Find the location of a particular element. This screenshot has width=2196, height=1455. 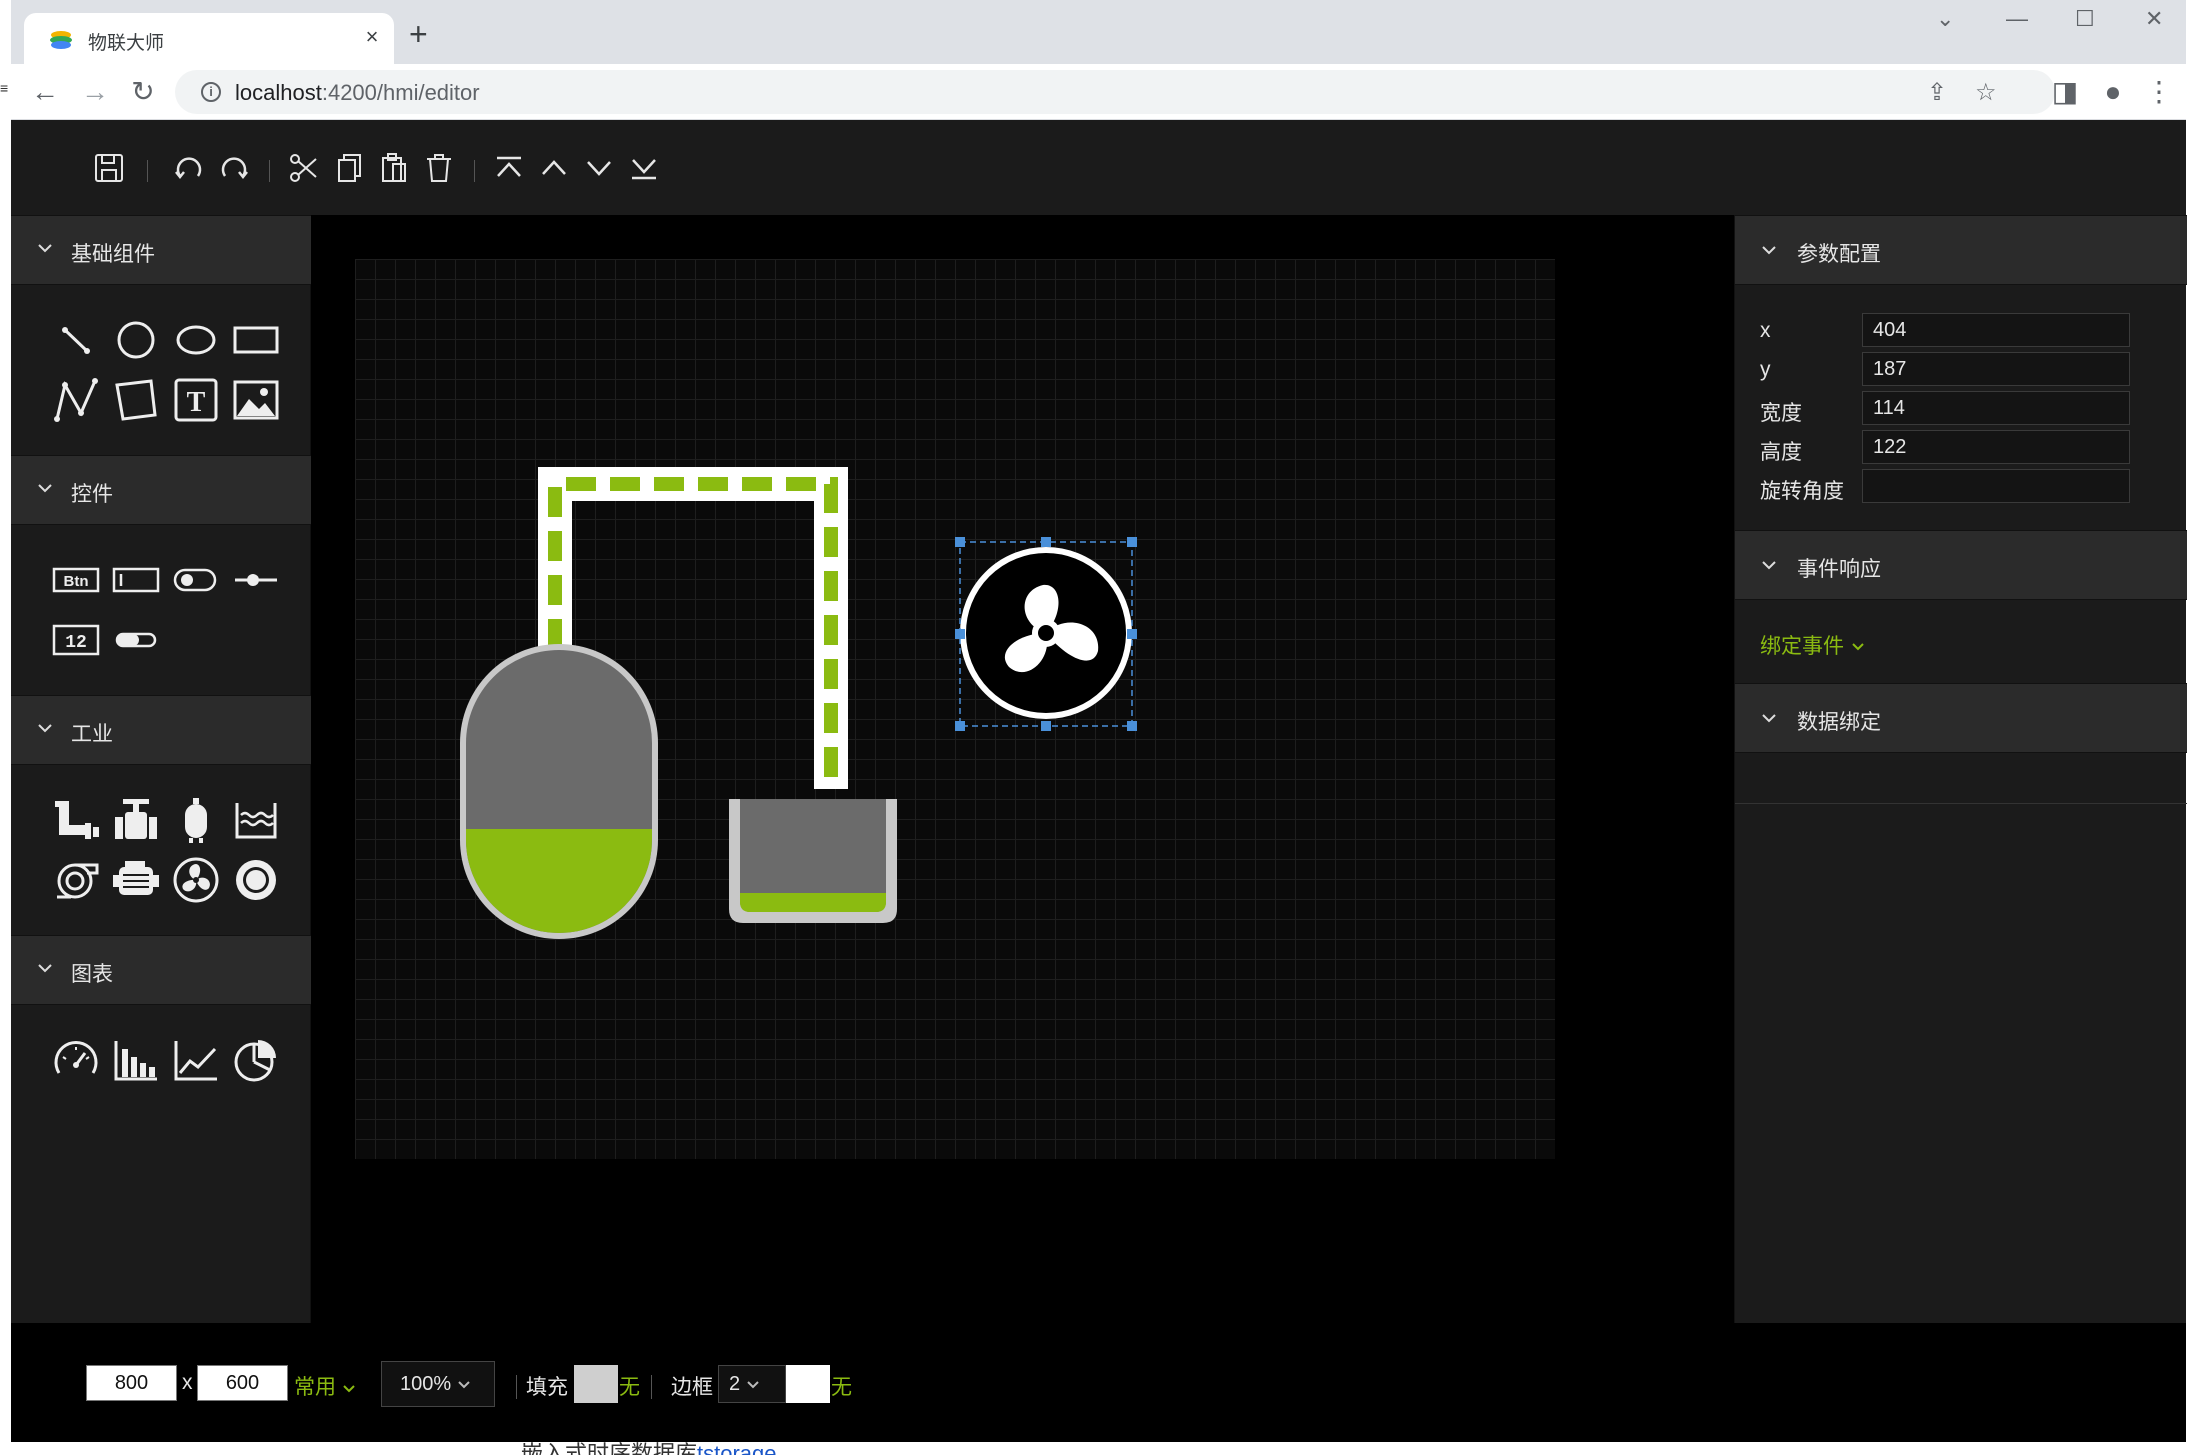

site-info-icon: i is located at coordinates (211, 92).